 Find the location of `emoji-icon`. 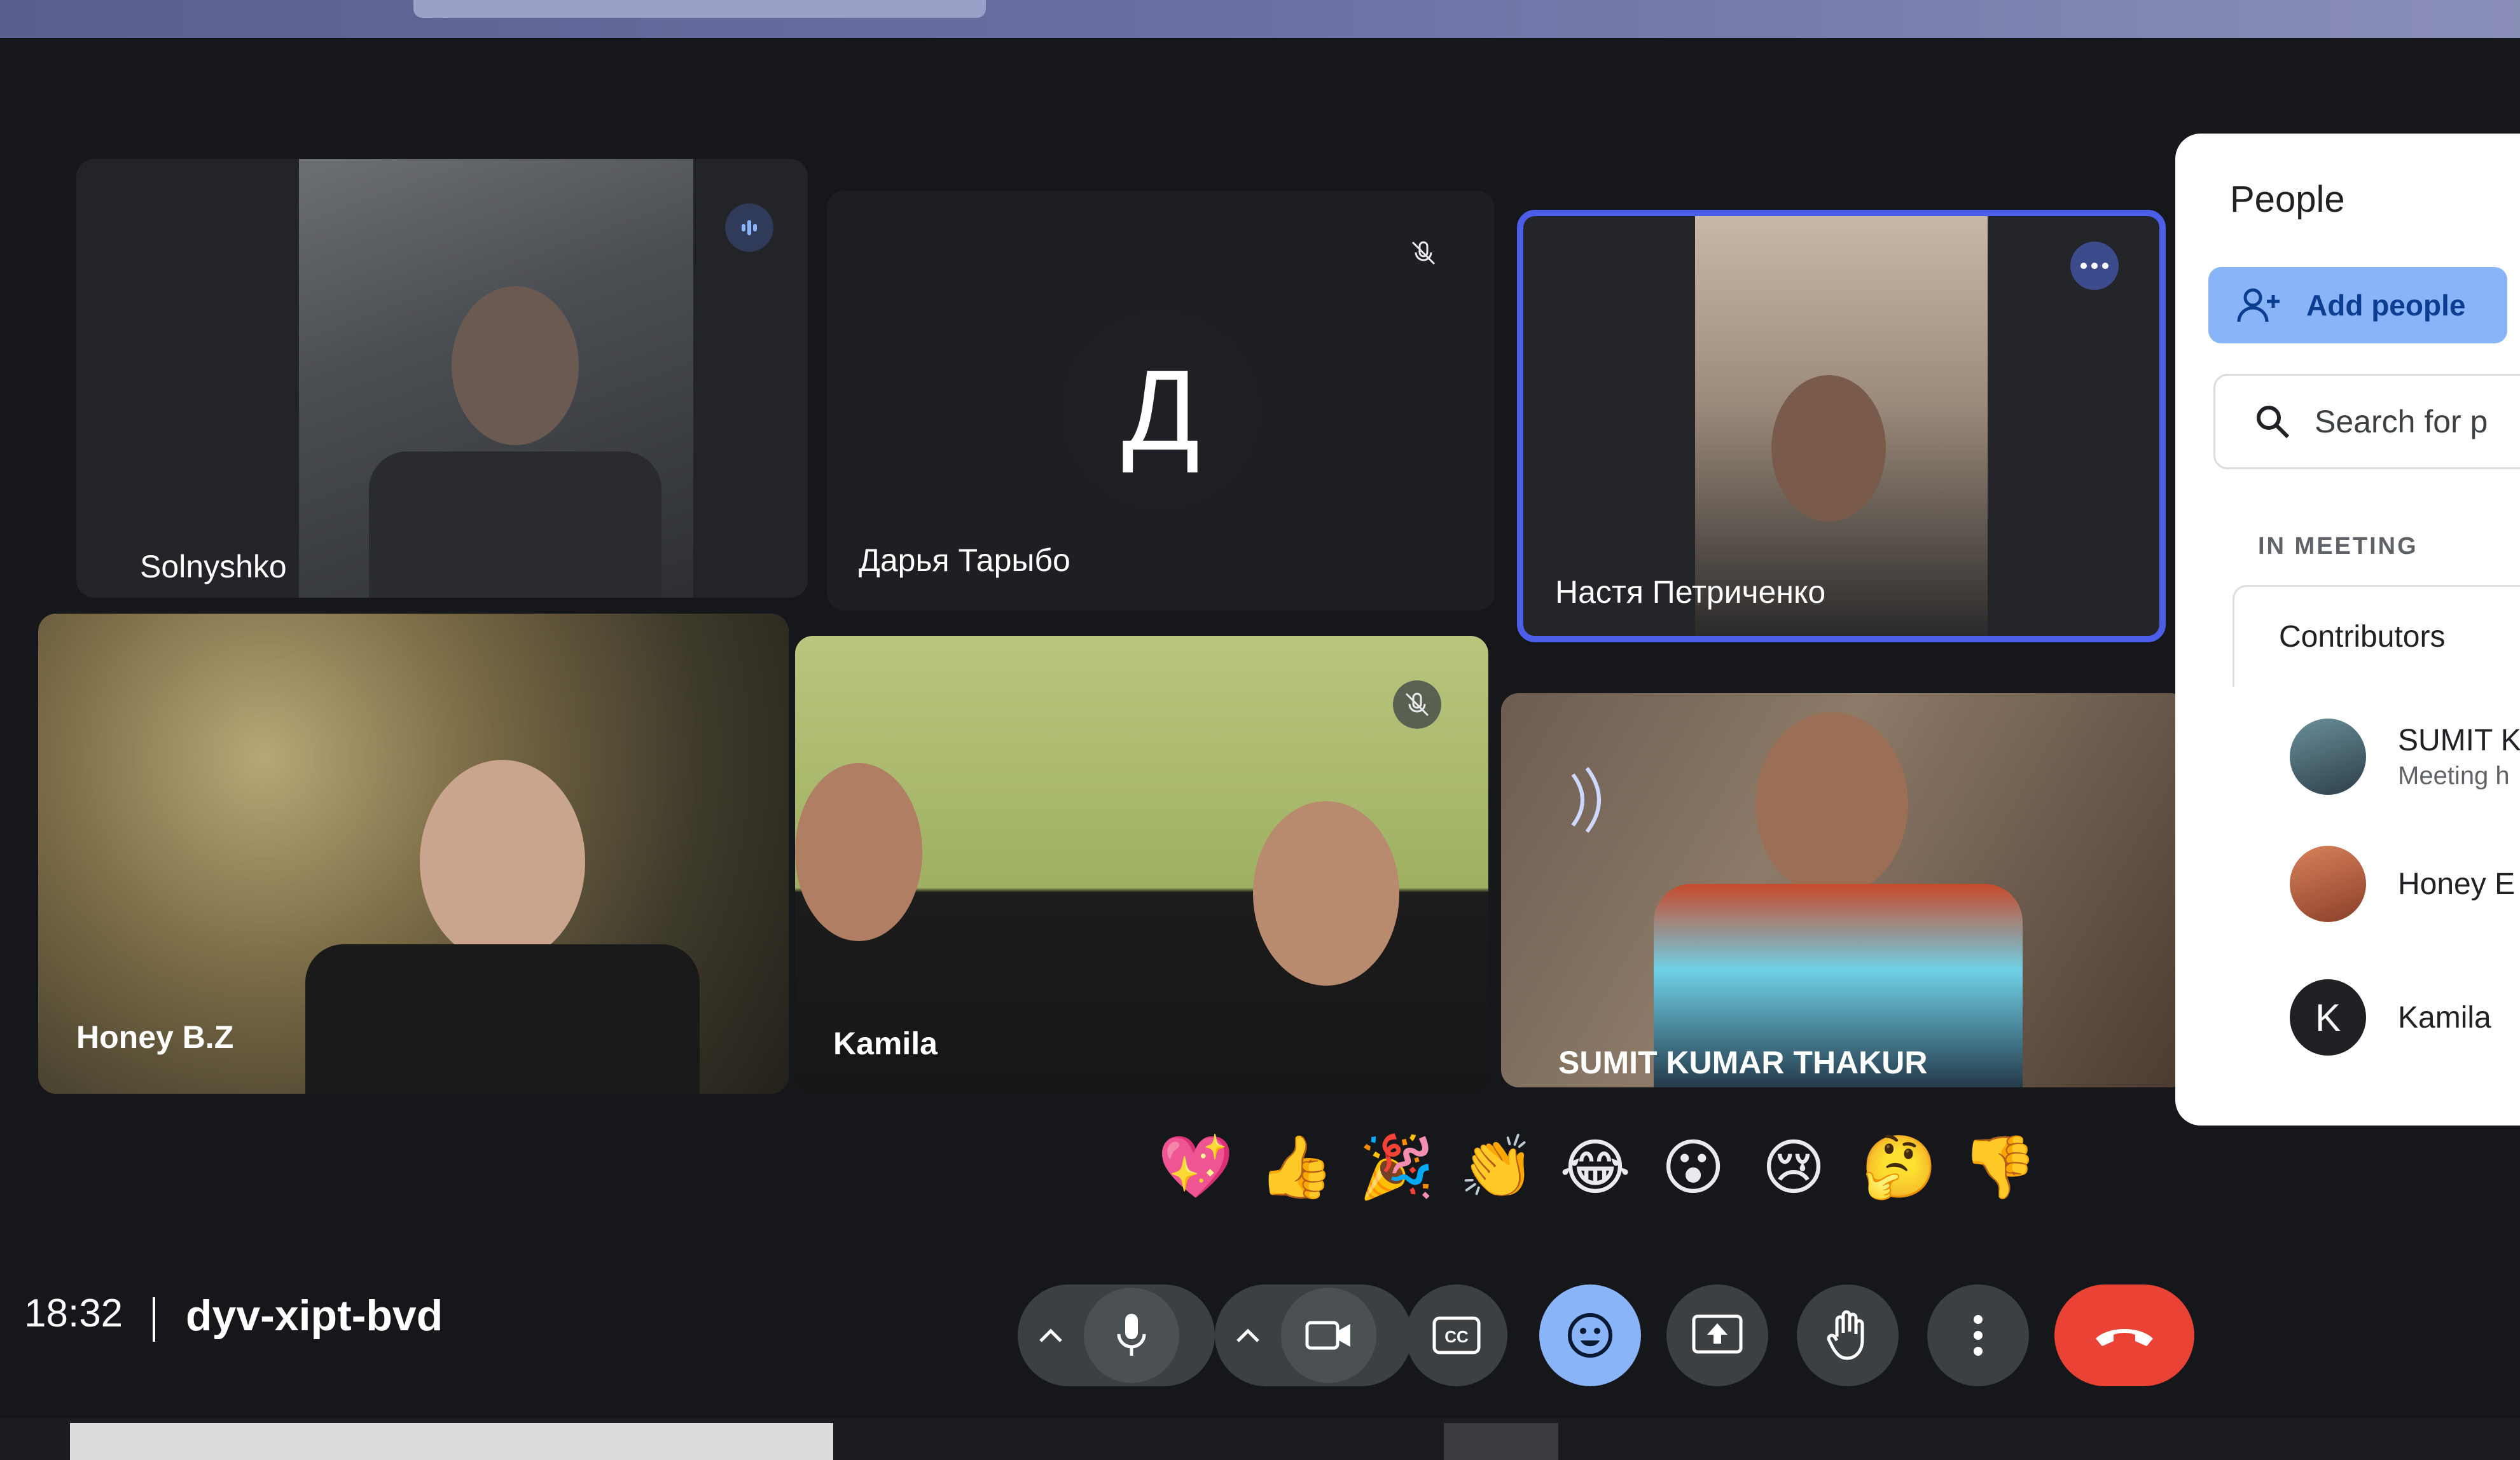

emoji-icon is located at coordinates (1590, 1335).